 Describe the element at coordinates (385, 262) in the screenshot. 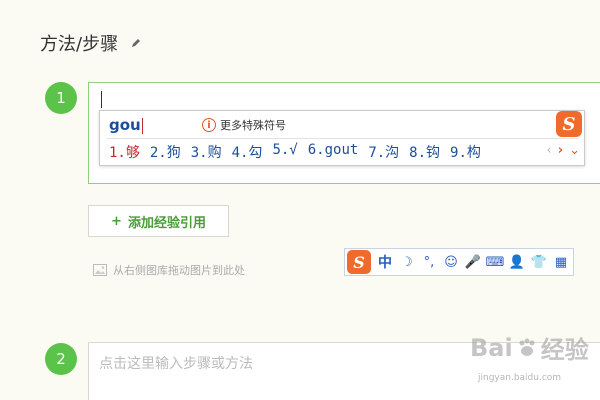

I see `lang-toggle-button: 中` at that location.